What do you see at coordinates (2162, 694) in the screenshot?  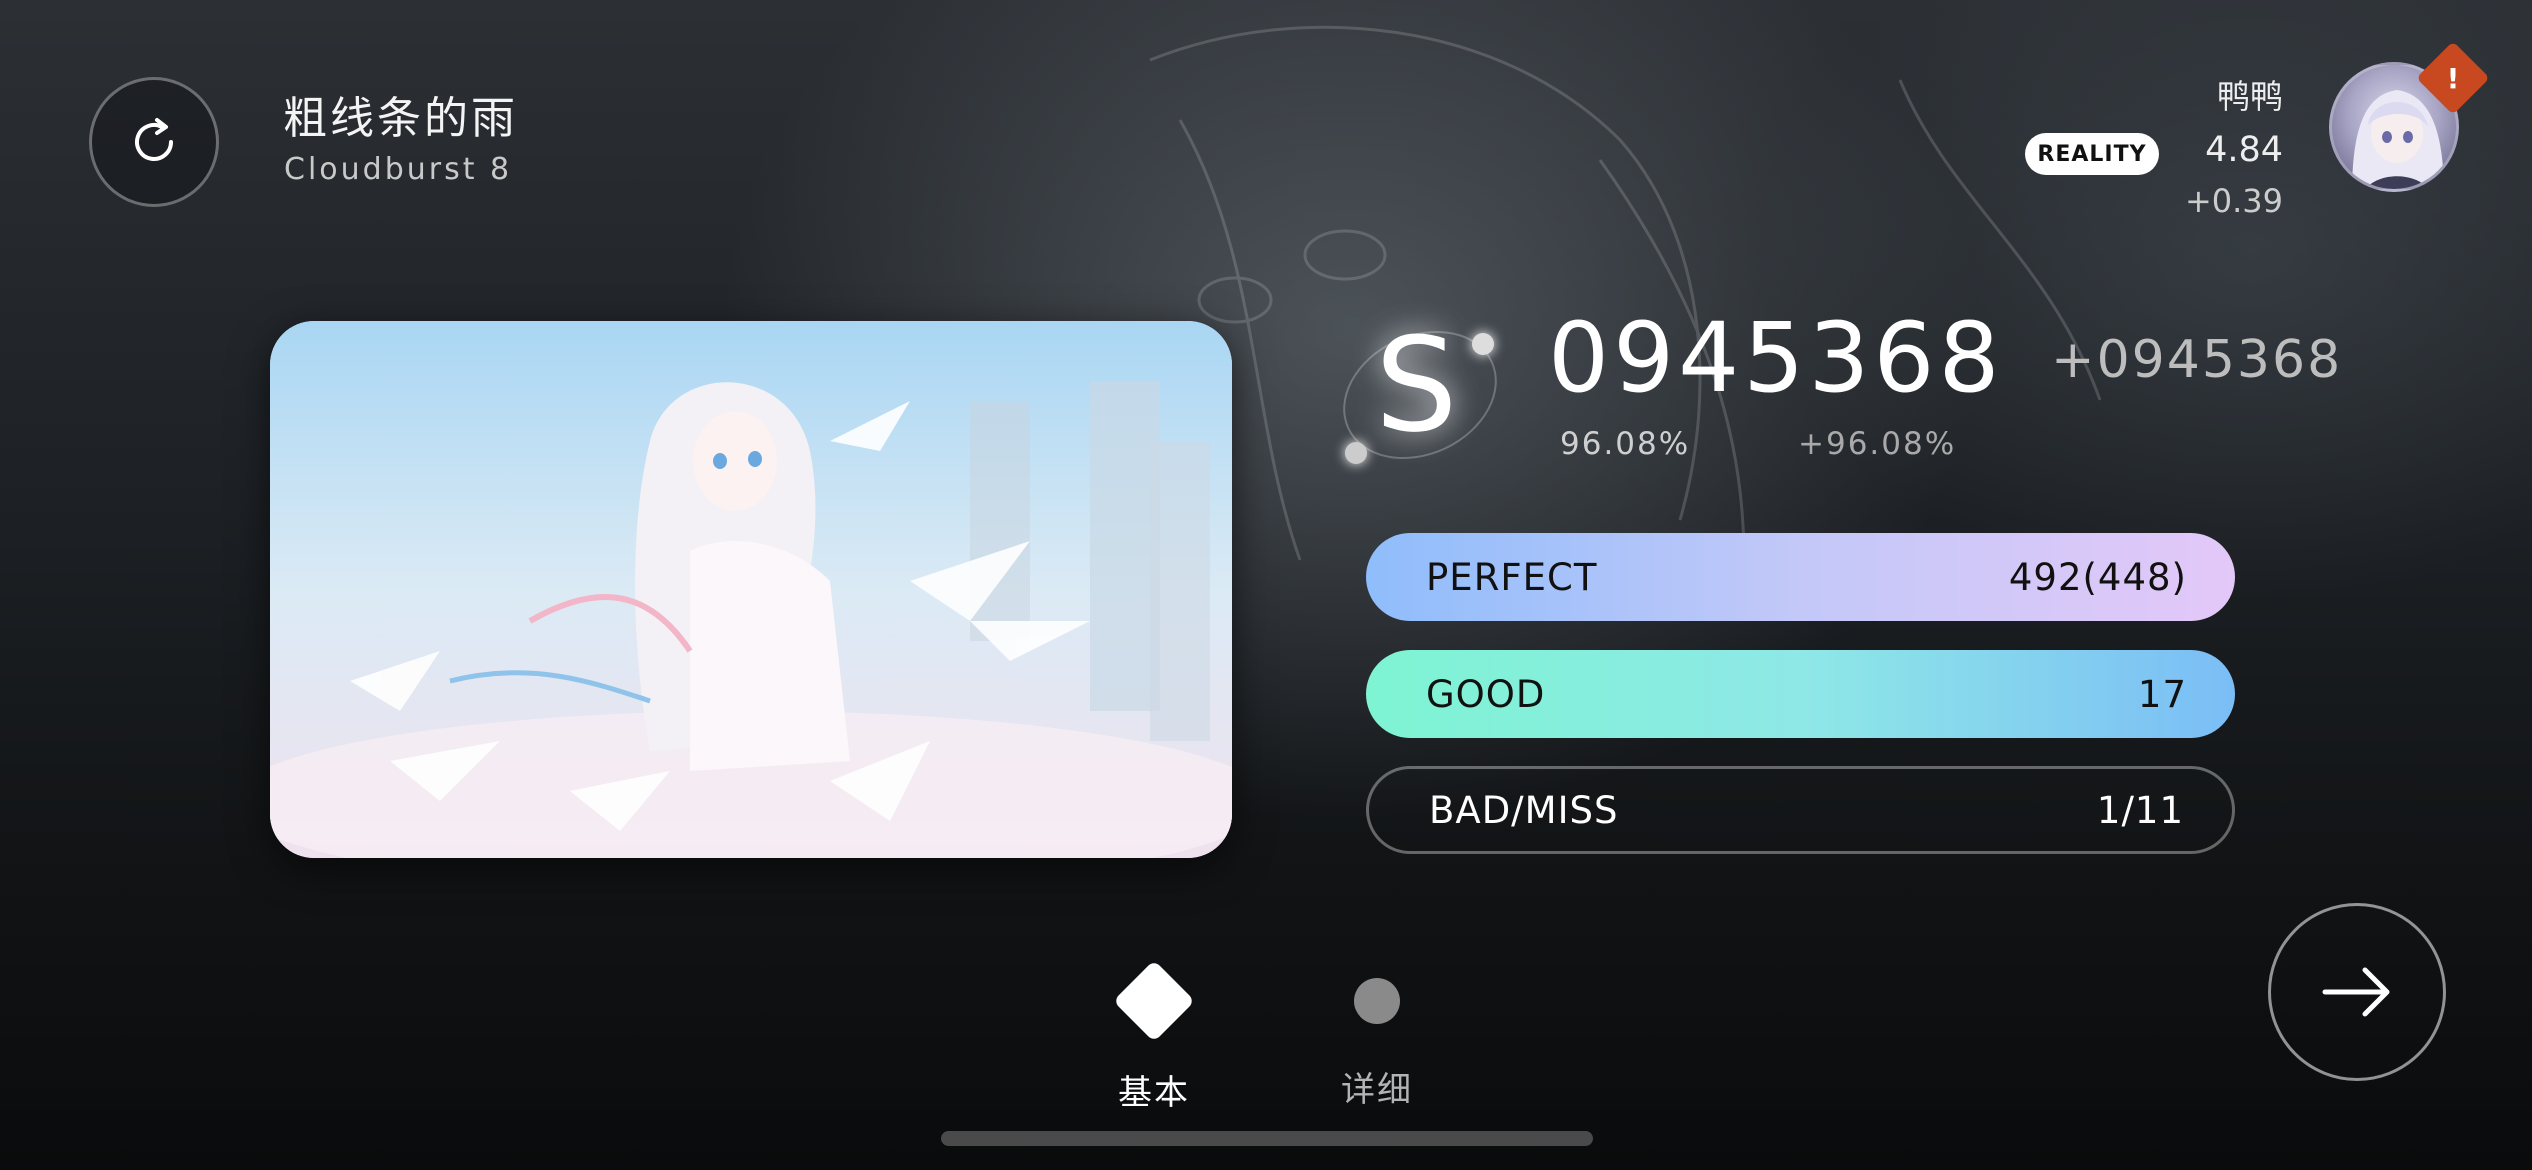 I see `good-value: 17` at bounding box center [2162, 694].